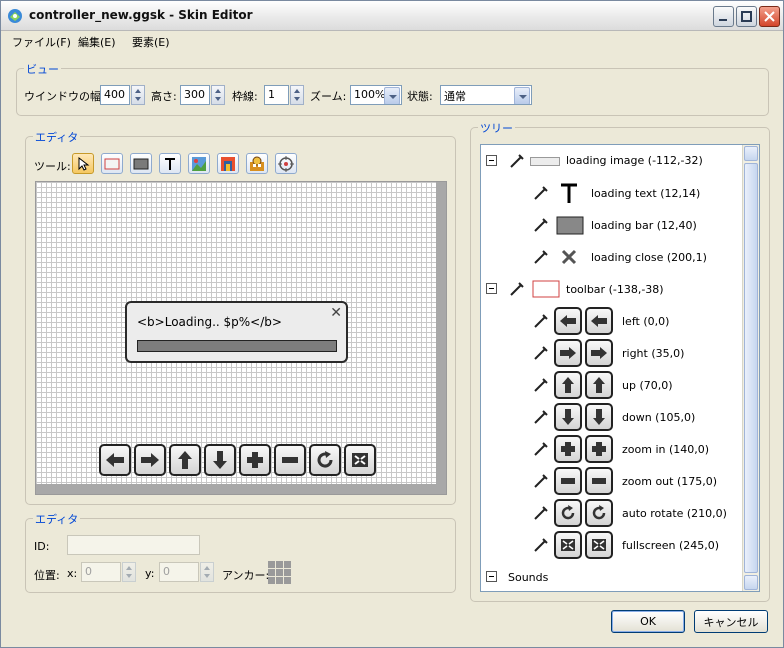 The height and width of the screenshot is (648, 784). Describe the element at coordinates (112, 163) in the screenshot. I see `rectangle-tool-button` at that location.